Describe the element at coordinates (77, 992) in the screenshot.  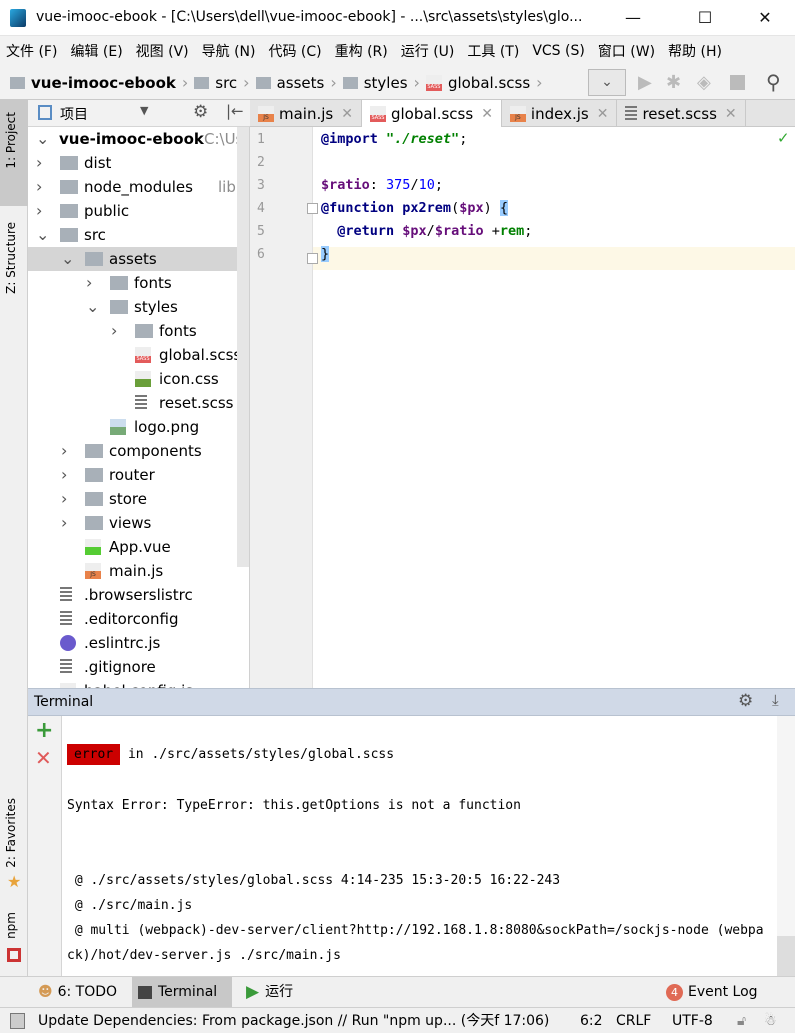
I see `tab-todo: ☻ 6: TODO` at that location.